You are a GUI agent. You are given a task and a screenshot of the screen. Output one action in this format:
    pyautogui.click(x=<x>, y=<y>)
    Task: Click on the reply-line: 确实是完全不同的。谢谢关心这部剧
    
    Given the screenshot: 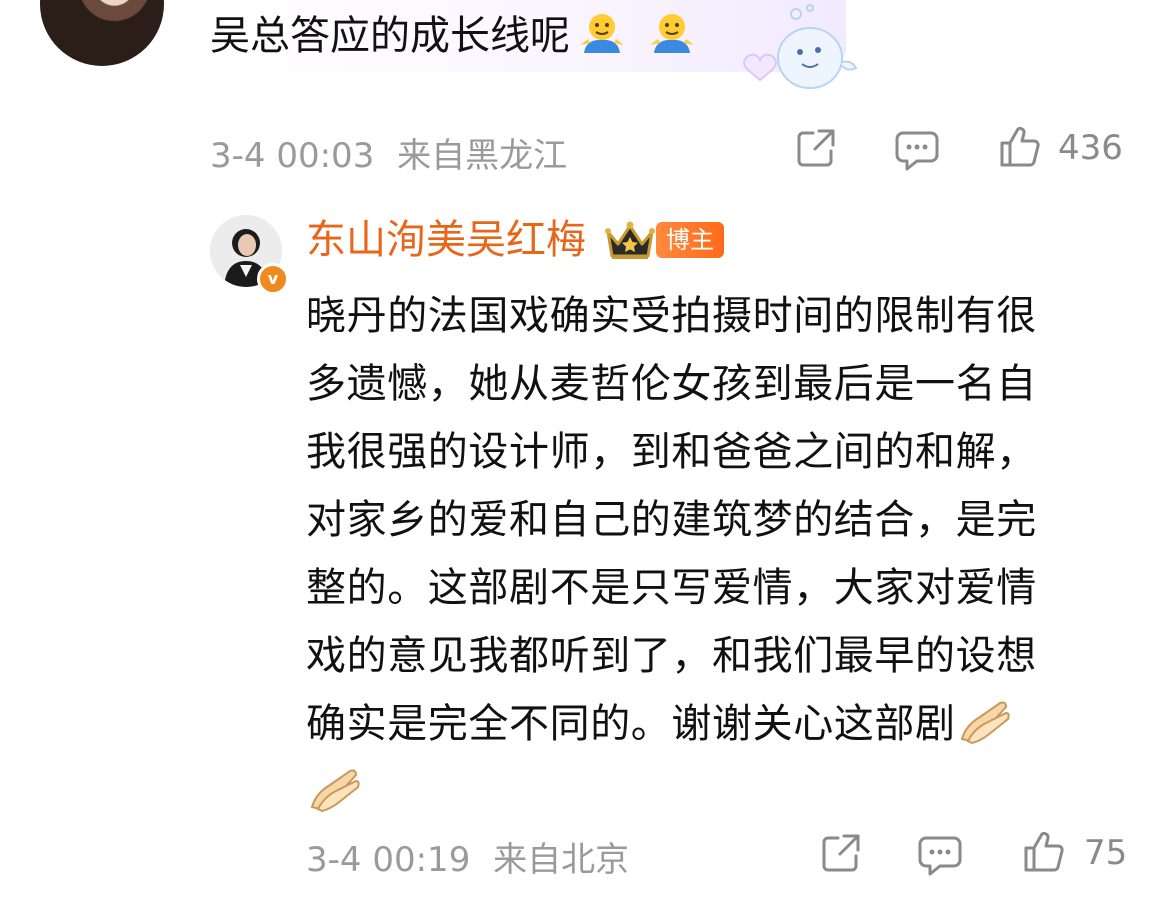 What is the action you would take?
    pyautogui.click(x=631, y=724)
    